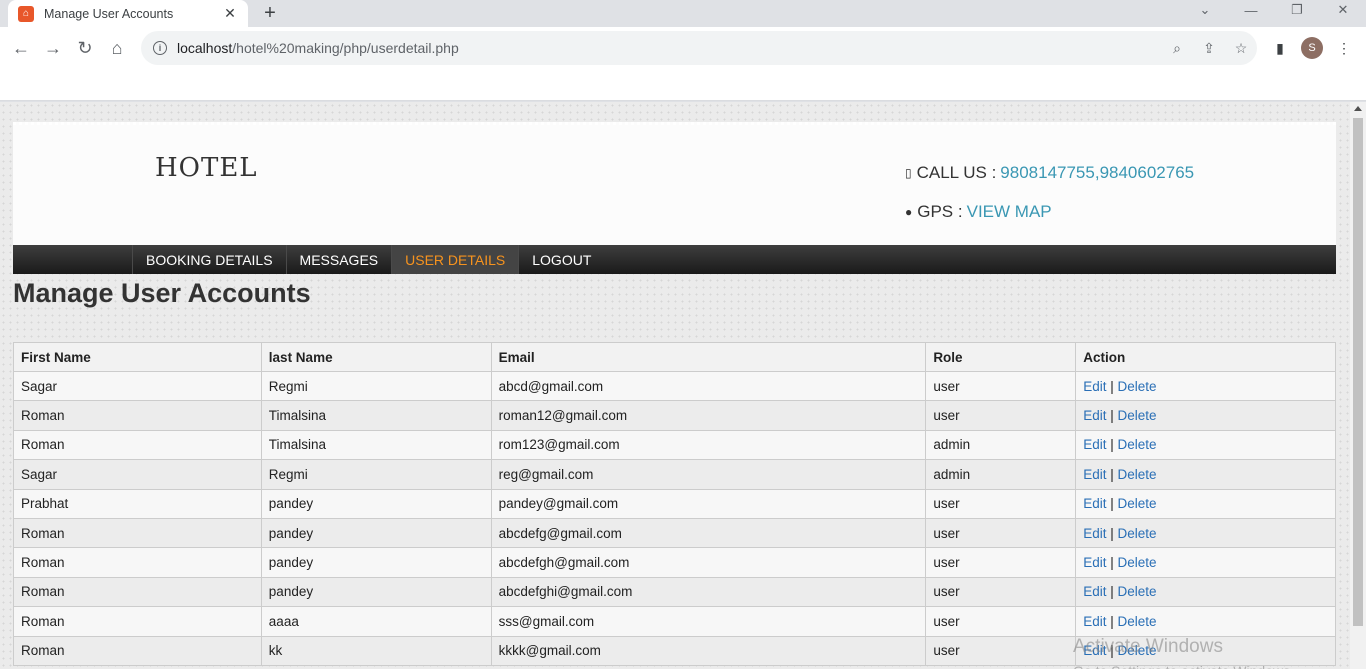 This screenshot has height=669, width=1366. Describe the element at coordinates (708, 357) in the screenshot. I see `col-email: Email` at that location.